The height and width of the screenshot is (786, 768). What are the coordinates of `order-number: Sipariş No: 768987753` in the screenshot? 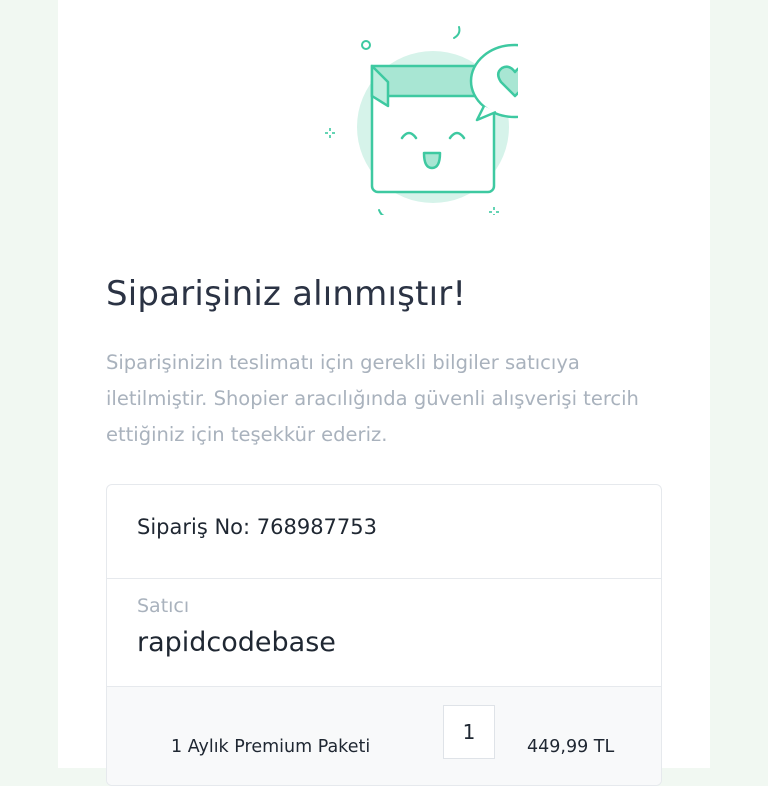 It's located at (257, 527).